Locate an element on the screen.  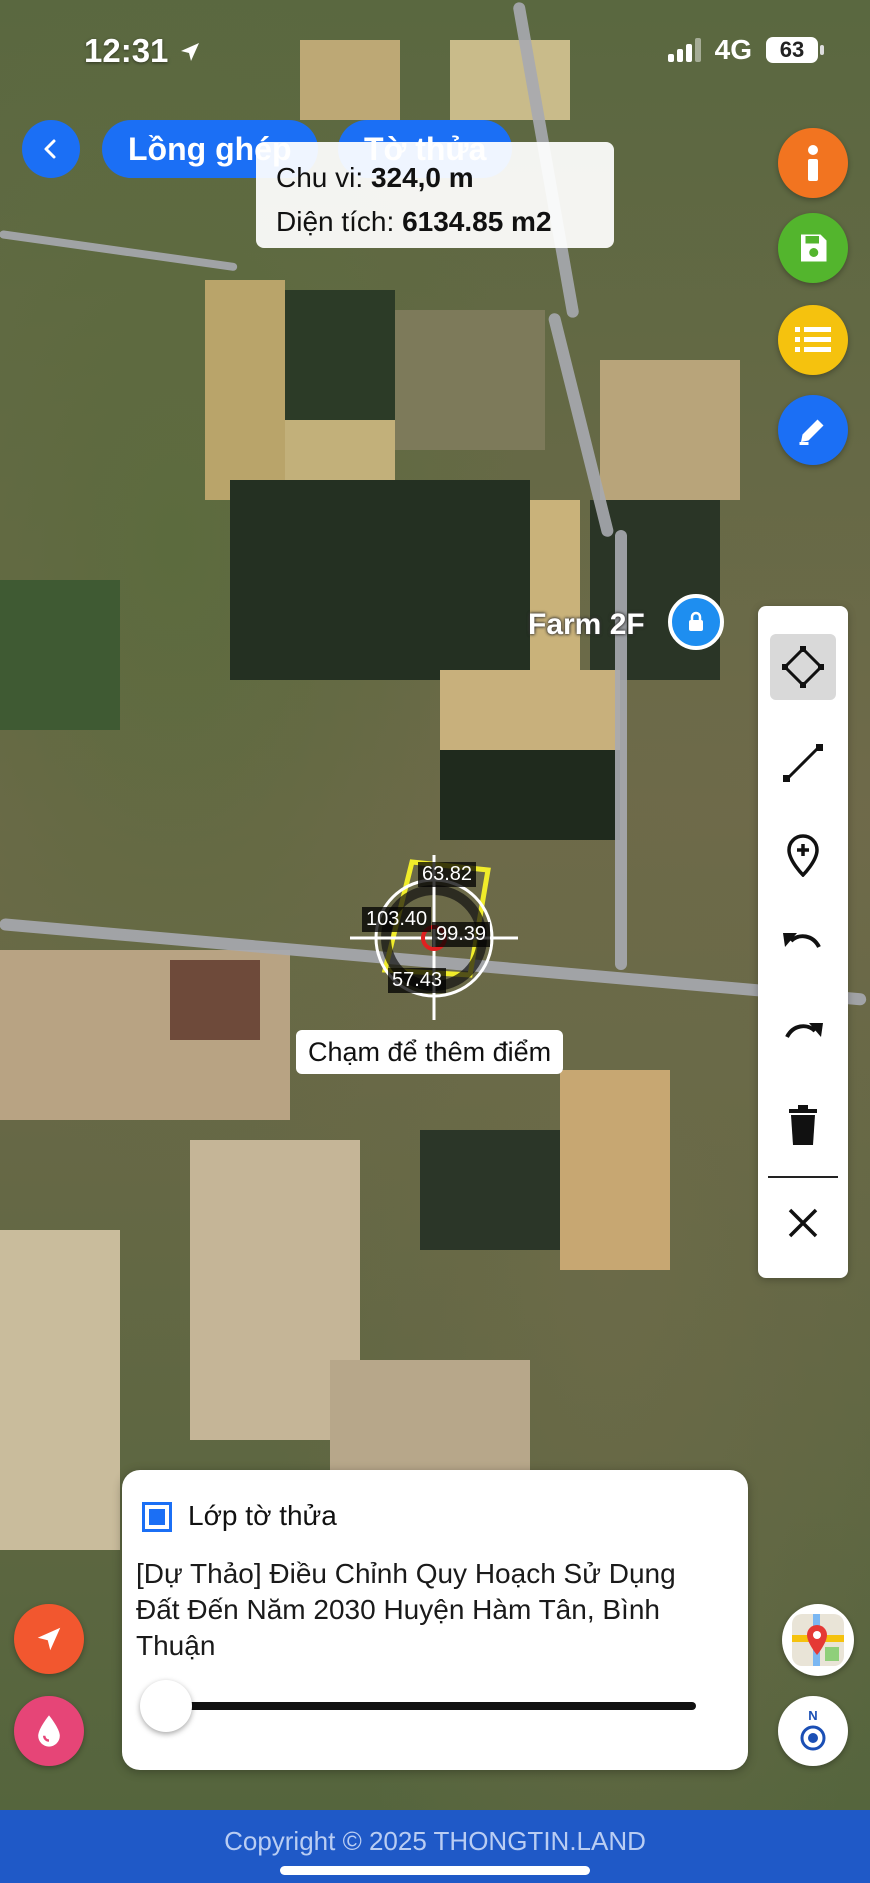
draw-tool-panel is located at coordinates (803, 942).